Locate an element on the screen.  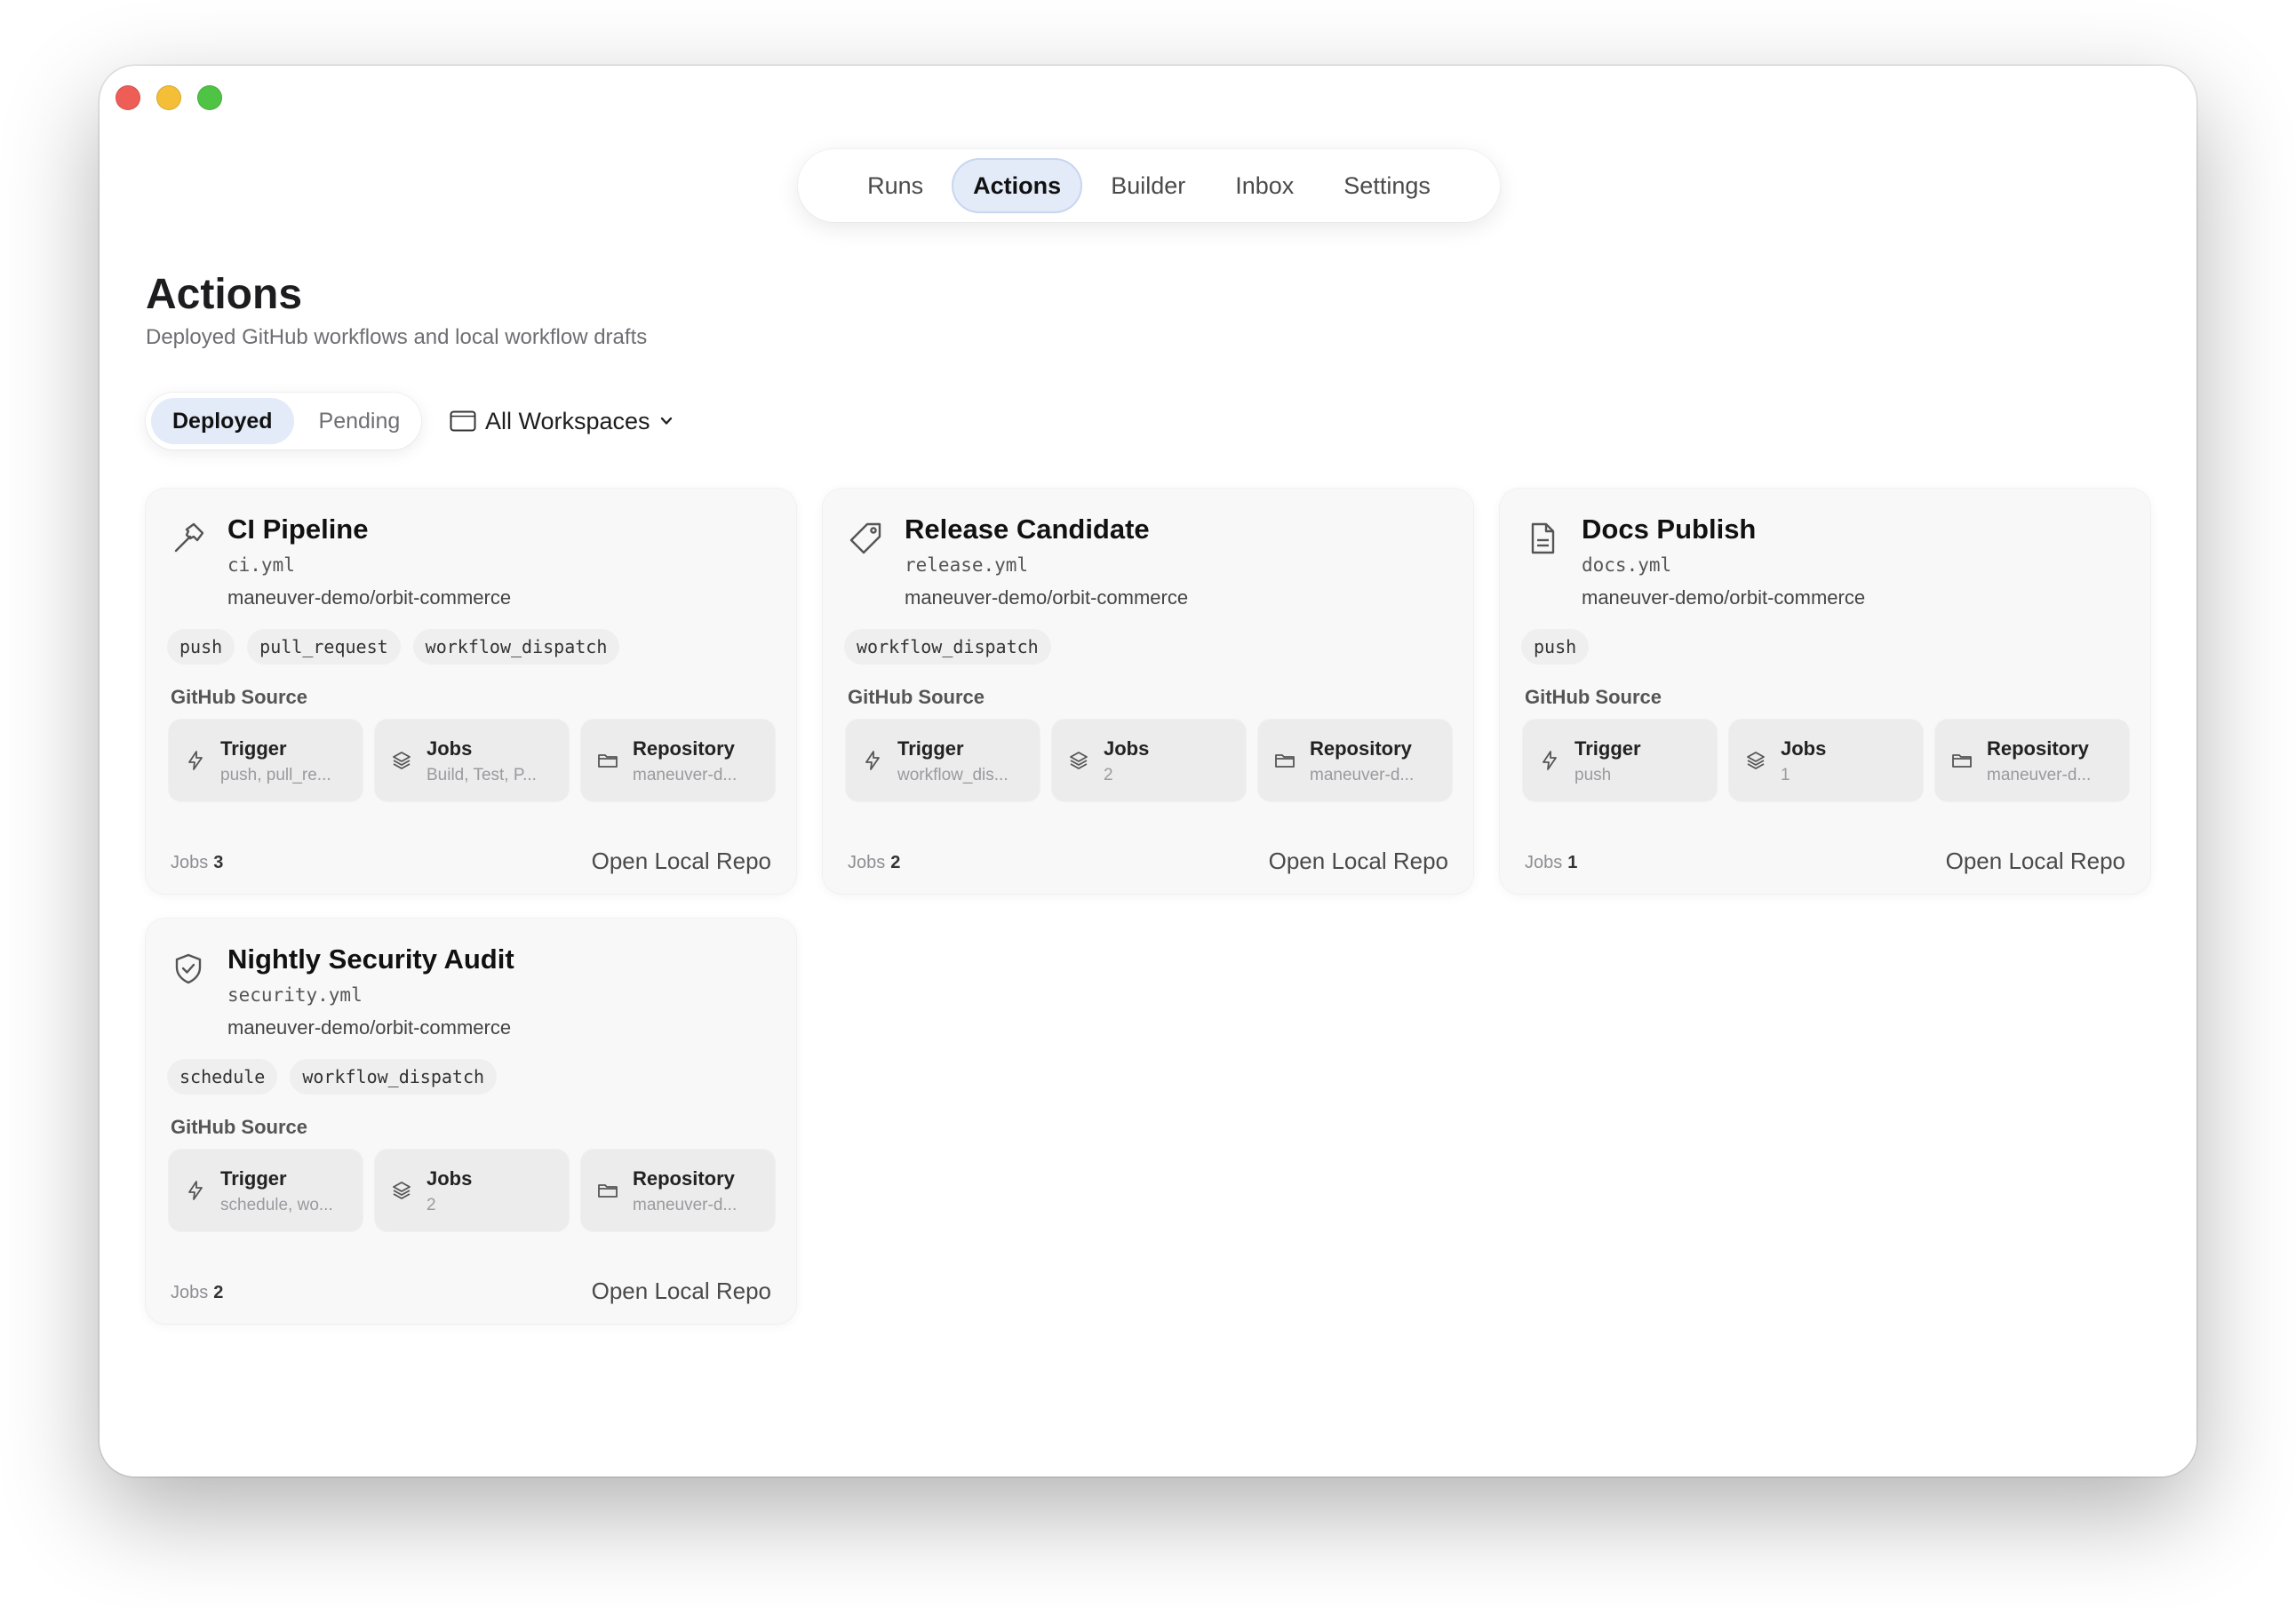
document-icon is located at coordinates (1543, 538).